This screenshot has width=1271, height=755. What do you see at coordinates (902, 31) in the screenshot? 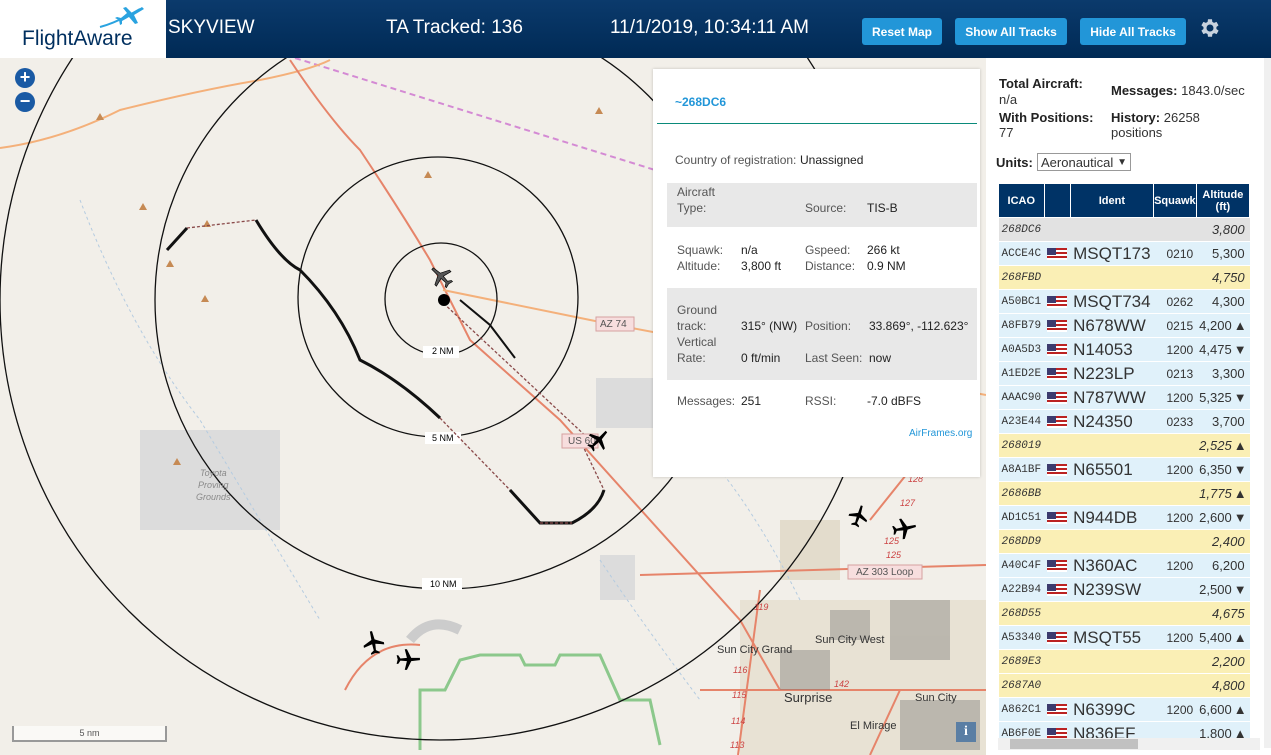
I see `reset-map-button: Reset Map` at bounding box center [902, 31].